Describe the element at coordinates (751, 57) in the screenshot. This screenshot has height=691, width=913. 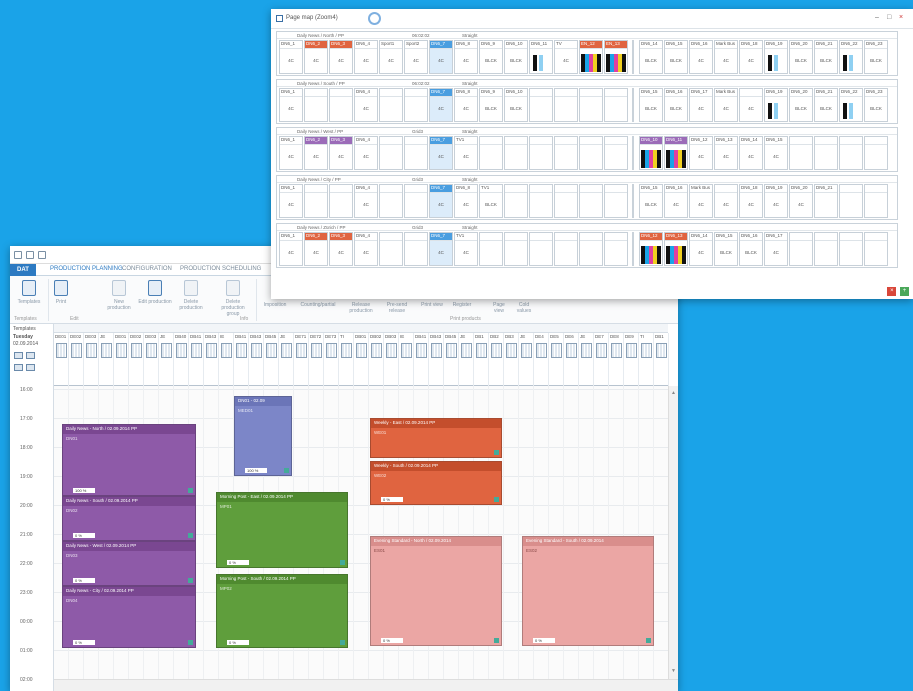
I see `page-tile: DN6_18 4C` at that location.